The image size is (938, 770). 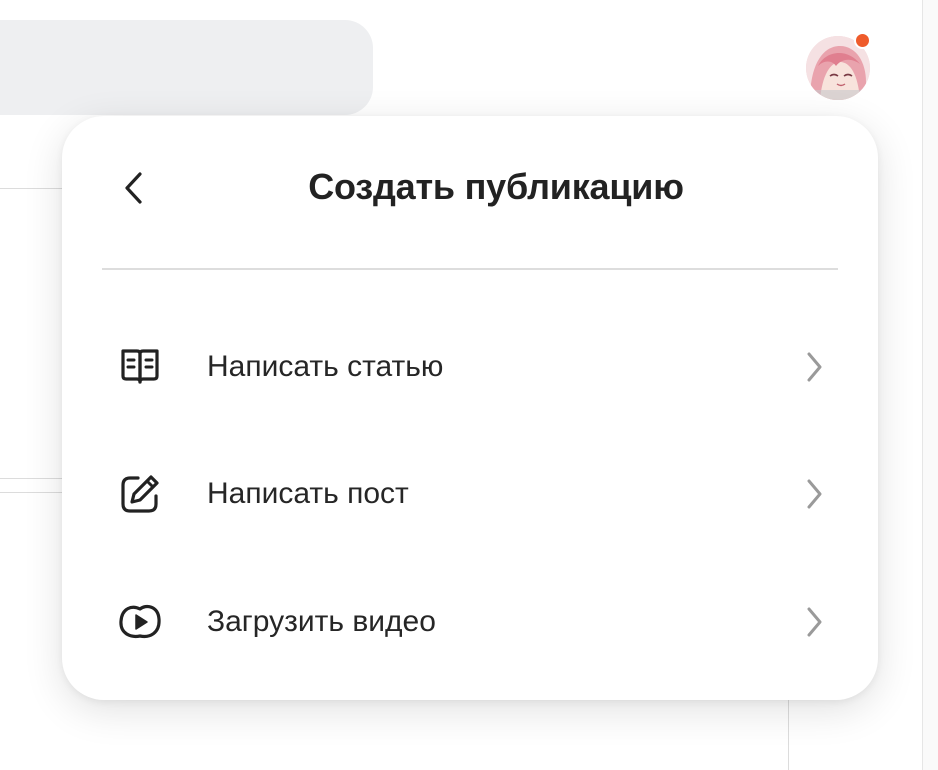 What do you see at coordinates (862, 40) in the screenshot?
I see `notification-badge` at bounding box center [862, 40].